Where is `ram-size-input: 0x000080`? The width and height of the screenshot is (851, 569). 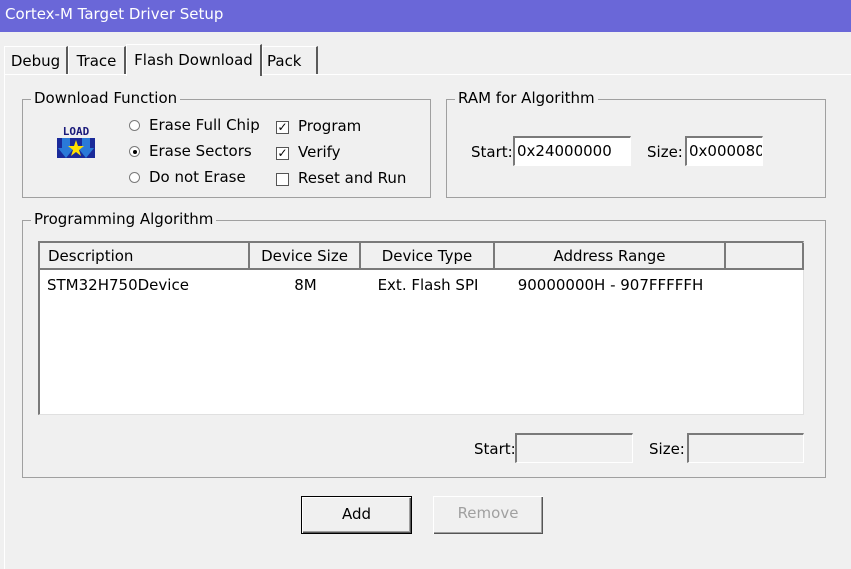
ram-size-input: 0x000080 is located at coordinates (724, 151).